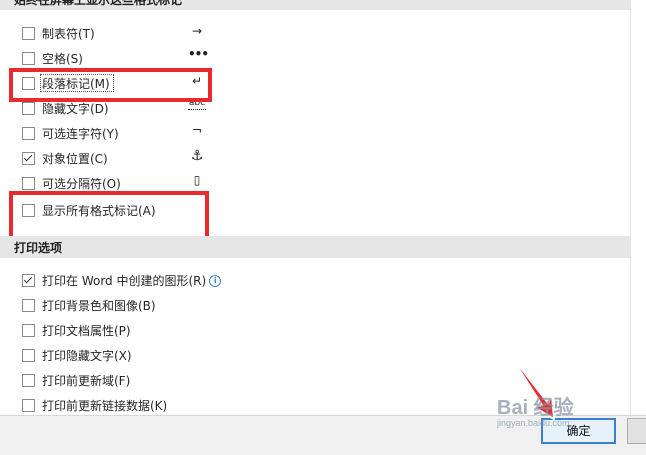 This screenshot has height=455, width=646. I want to click on print-section-title: 打印选项, so click(38, 248).